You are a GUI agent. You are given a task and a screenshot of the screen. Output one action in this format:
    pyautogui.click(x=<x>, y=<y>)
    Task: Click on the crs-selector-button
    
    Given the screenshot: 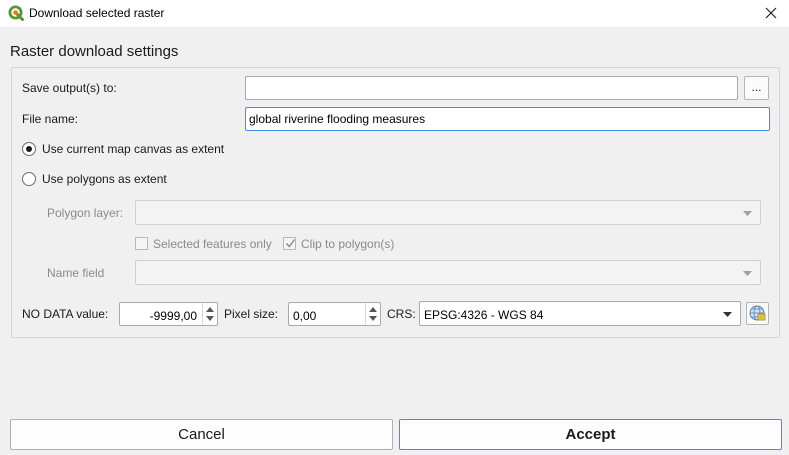 What is the action you would take?
    pyautogui.click(x=757, y=313)
    